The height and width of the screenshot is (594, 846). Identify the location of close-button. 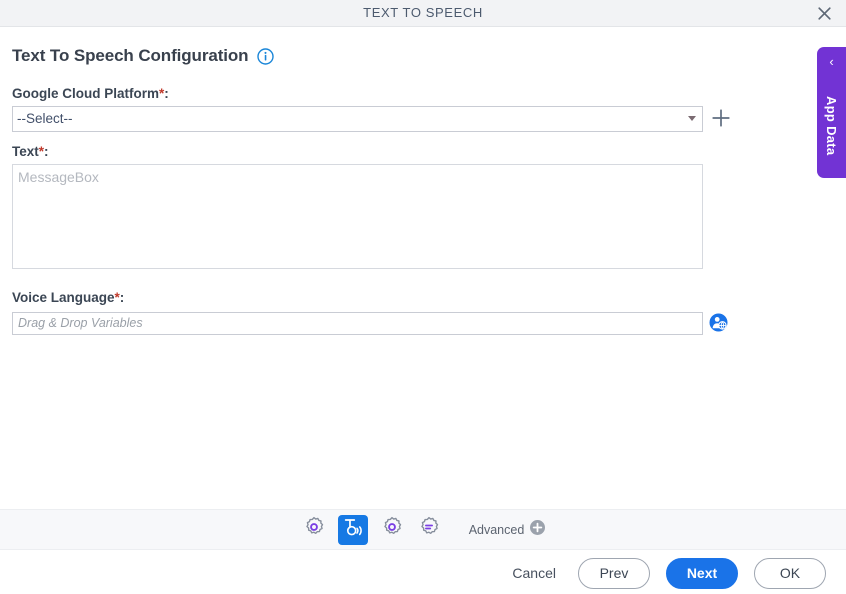
(824, 13).